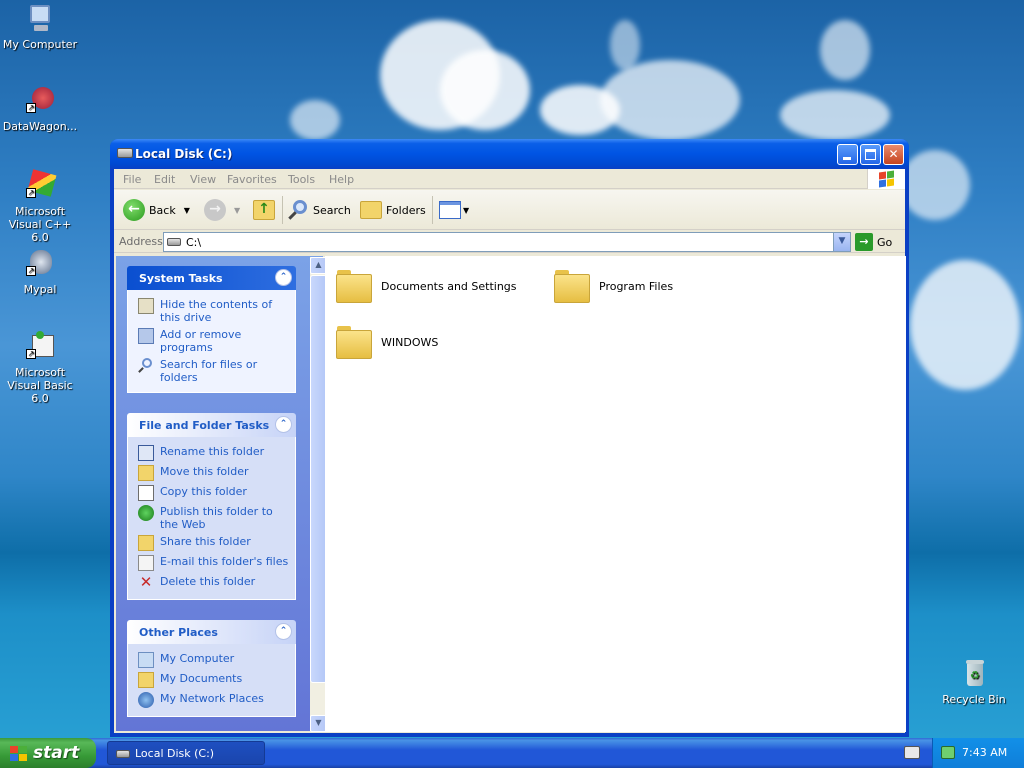  I want to click on windows-logo-icon, so click(886, 179).